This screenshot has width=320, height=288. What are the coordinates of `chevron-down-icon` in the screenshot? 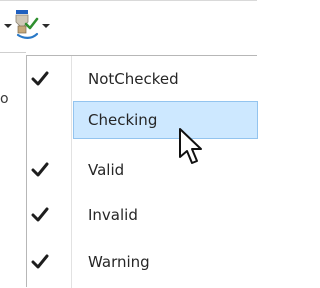 It's located at (46, 26).